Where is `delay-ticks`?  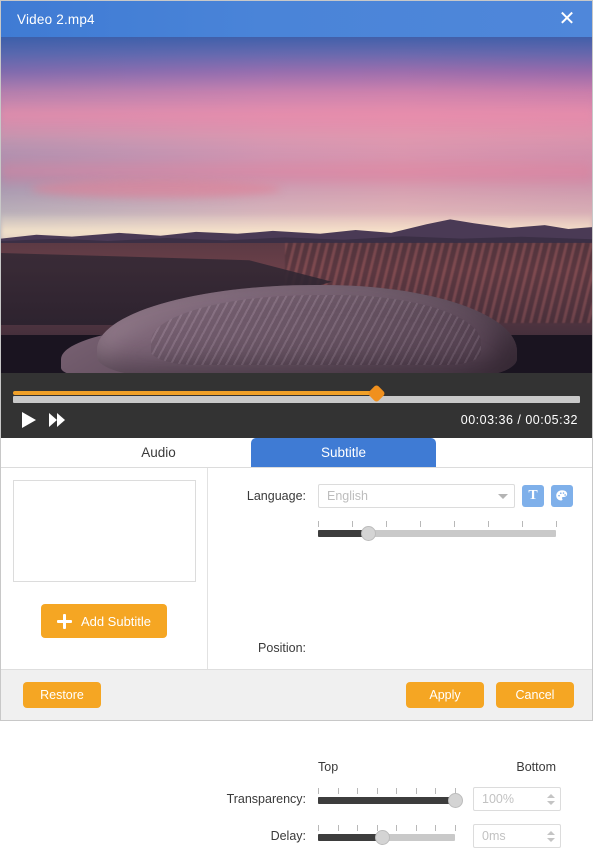 delay-ticks is located at coordinates (387, 828).